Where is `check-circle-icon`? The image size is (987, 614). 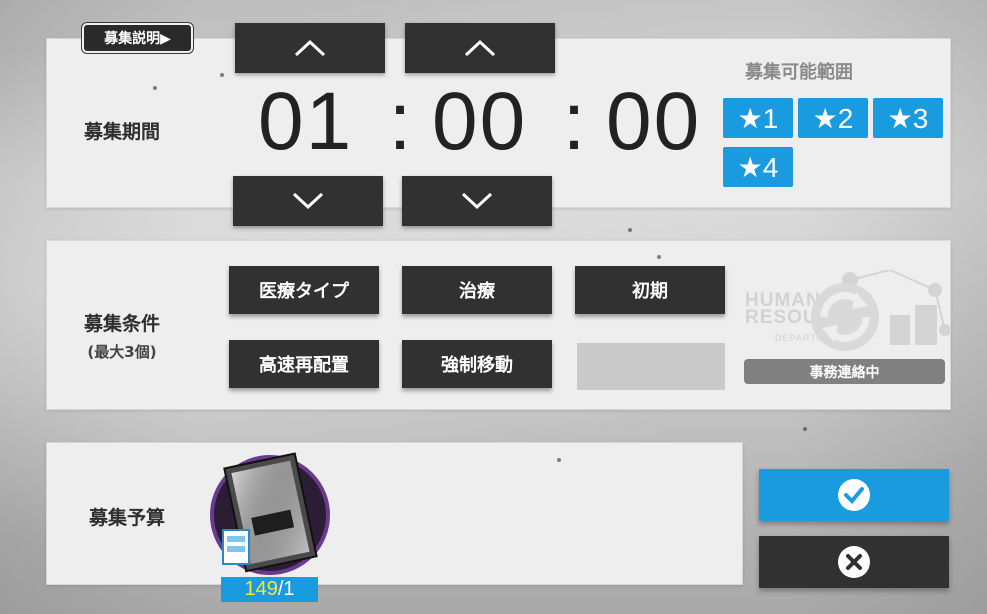
check-circle-icon is located at coordinates (854, 495).